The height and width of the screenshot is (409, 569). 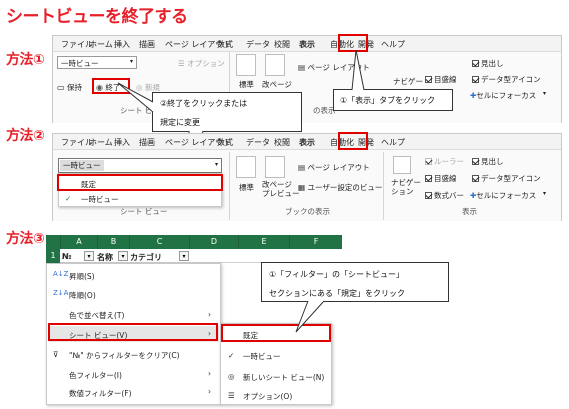 What do you see at coordinates (100, 199) in the screenshot?
I see `temp-view-option: 一時ビュー` at bounding box center [100, 199].